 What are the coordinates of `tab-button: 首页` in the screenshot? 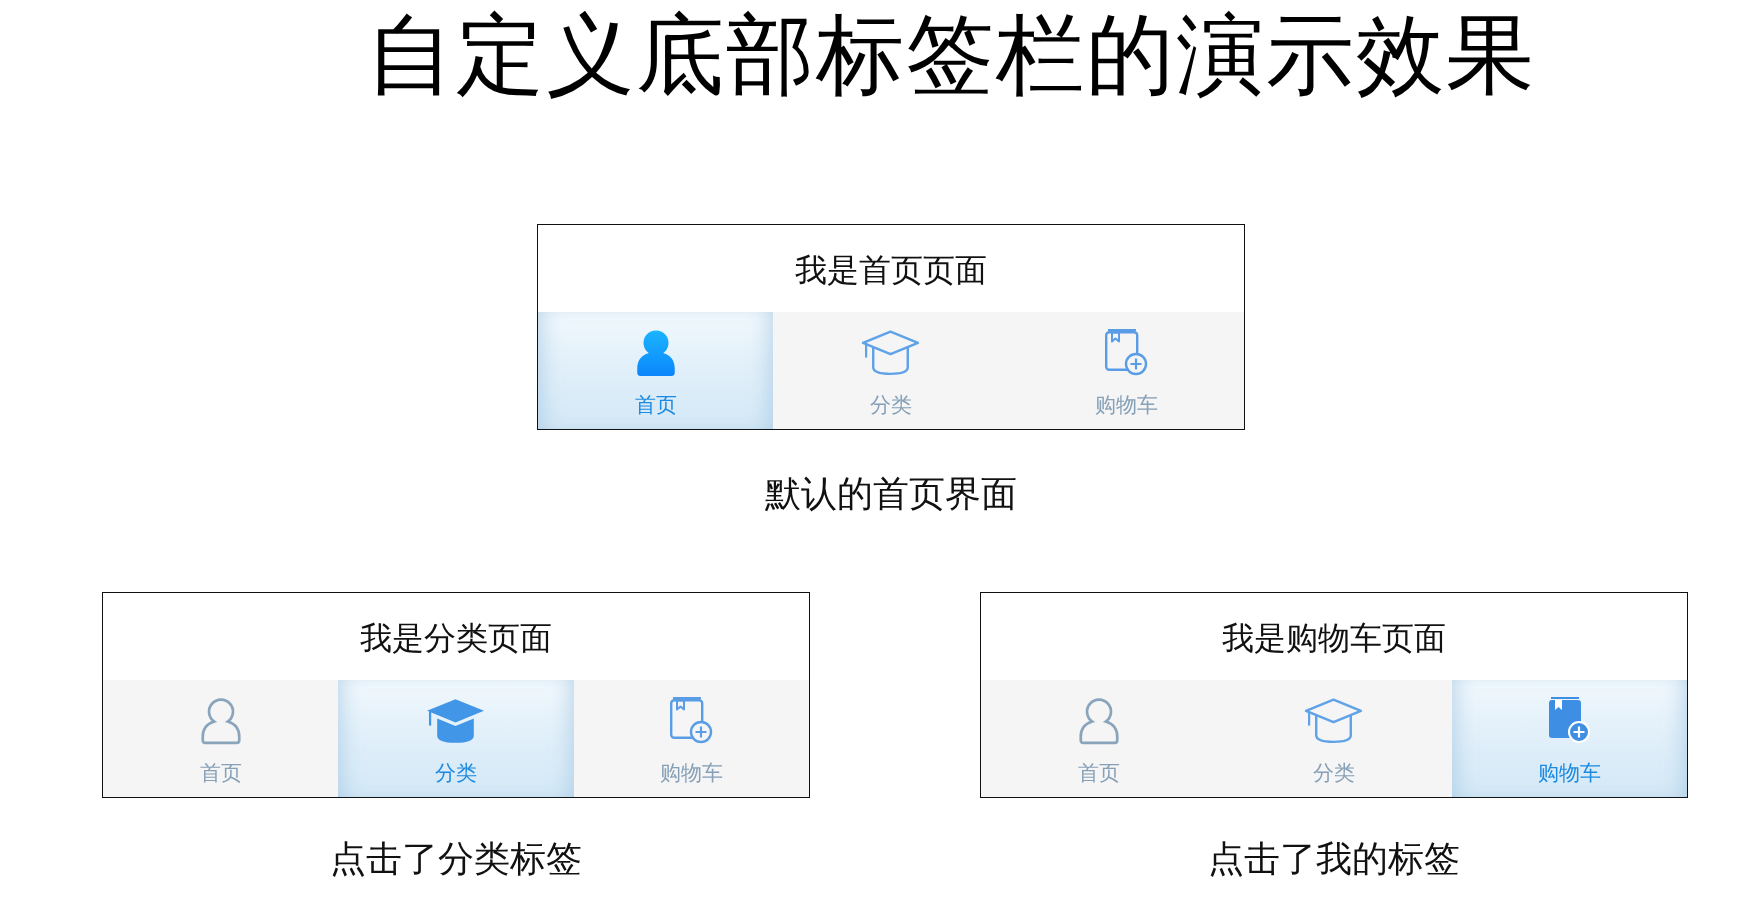 It's located at (656, 370).